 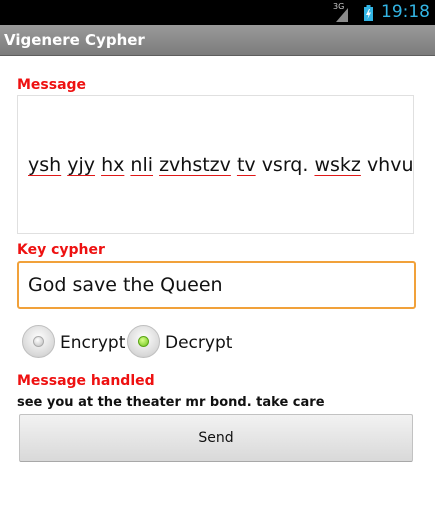 What do you see at coordinates (285, 165) in the screenshot?
I see `message-word: vsrq.` at bounding box center [285, 165].